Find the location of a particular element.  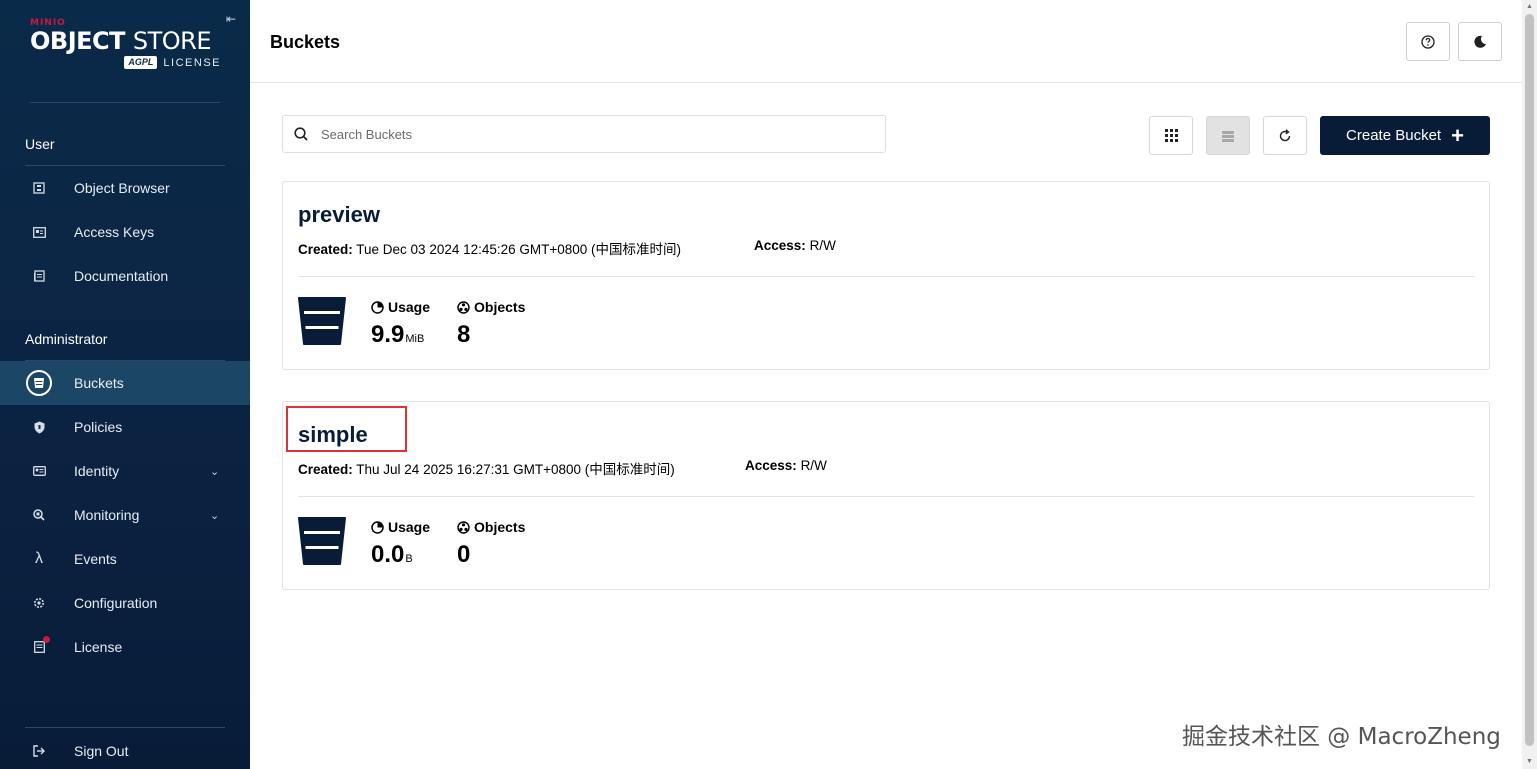

sidebar-item-identity: Identity ⌄ is located at coordinates (125, 471).